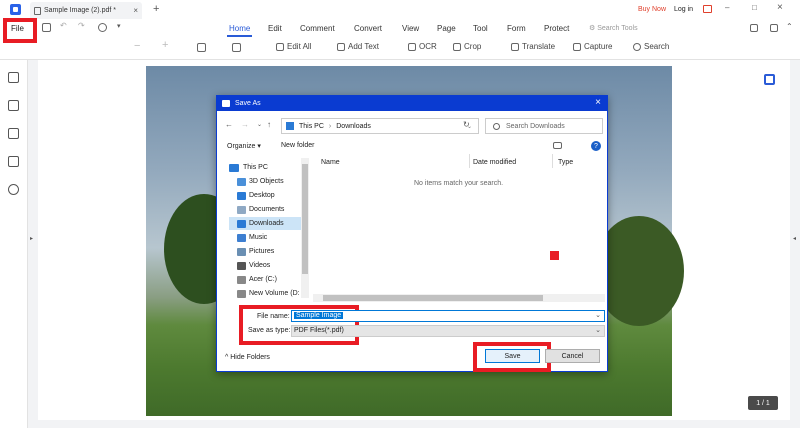 This screenshot has width=800, height=428. I want to click on column-divider, so click(552, 161).